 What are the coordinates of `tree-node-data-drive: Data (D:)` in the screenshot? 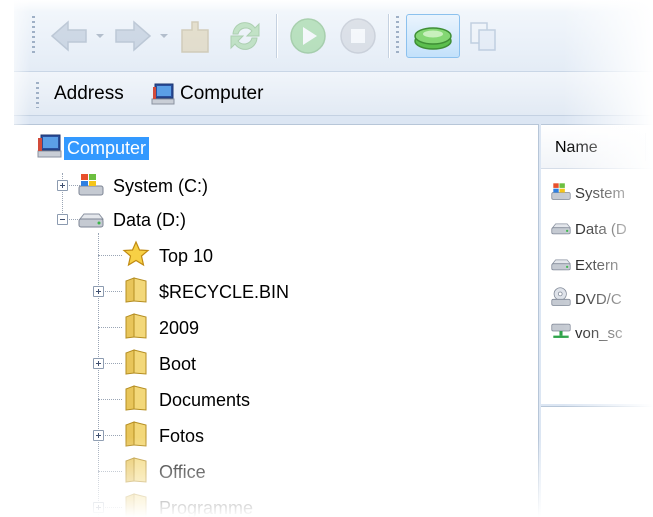 It's located at (133, 220).